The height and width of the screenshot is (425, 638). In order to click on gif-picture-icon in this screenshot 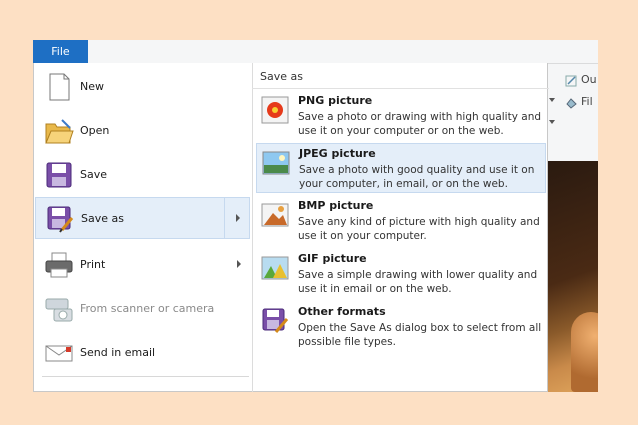, I will do `click(275, 268)`.